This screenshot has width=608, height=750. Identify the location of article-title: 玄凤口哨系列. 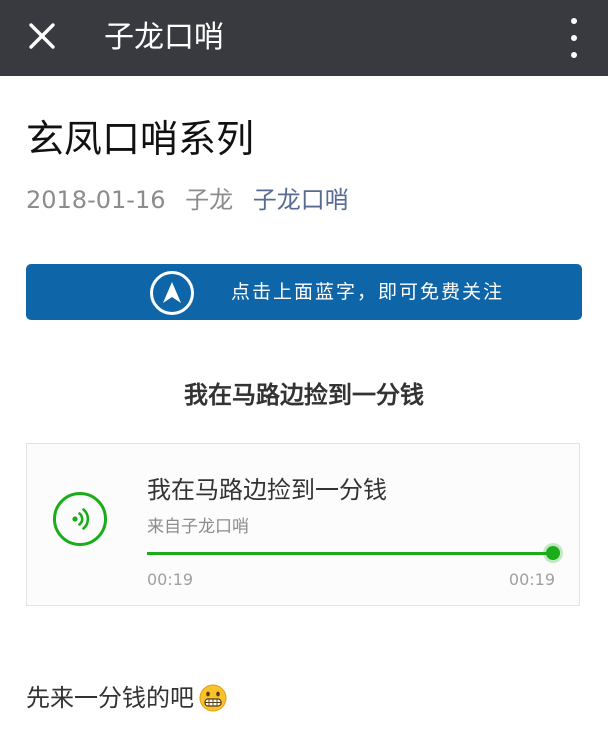
(140, 139).